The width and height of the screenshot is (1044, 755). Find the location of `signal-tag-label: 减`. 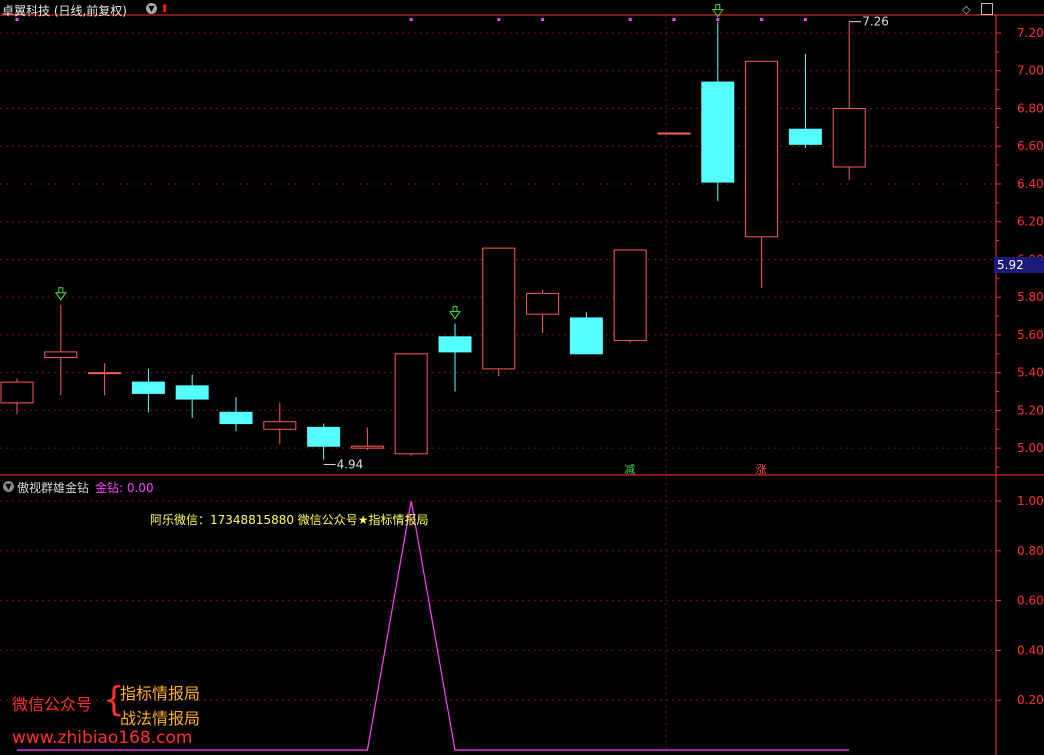

signal-tag-label: 减 is located at coordinates (629, 469).